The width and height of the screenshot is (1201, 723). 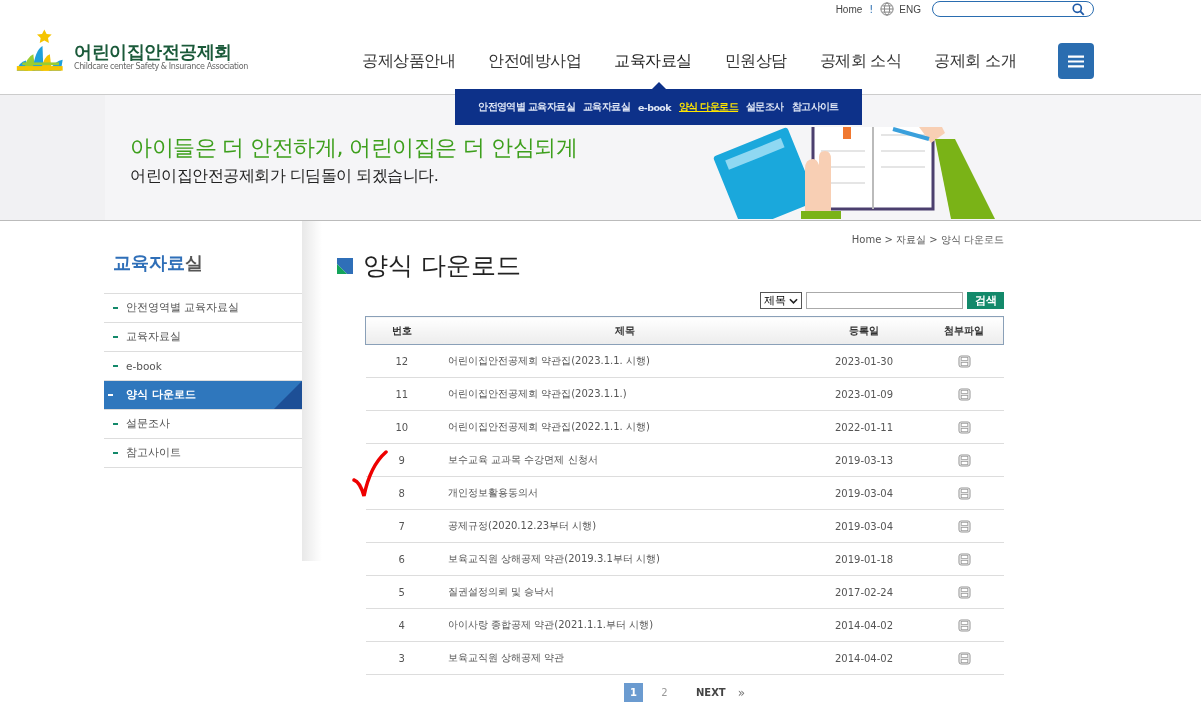 I want to click on search-input, so click(x=884, y=300).